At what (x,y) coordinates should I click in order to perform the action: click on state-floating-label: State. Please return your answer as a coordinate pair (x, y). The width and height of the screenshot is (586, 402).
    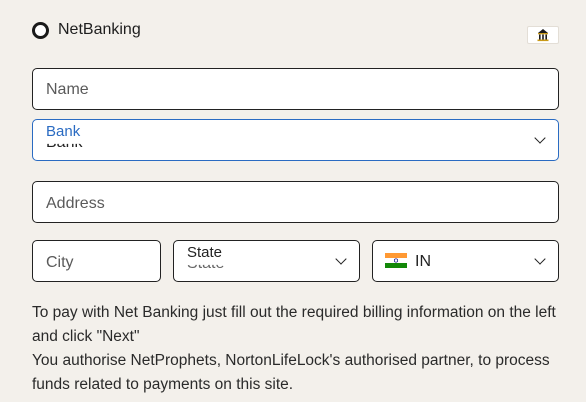
    Looking at the image, I should click on (205, 252).